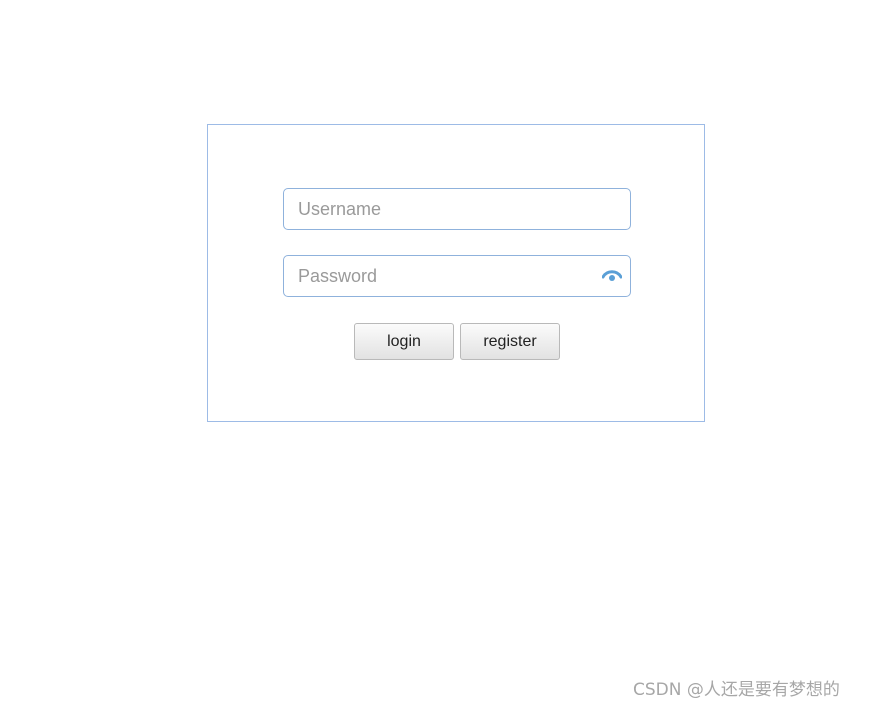  Describe the element at coordinates (612, 276) in the screenshot. I see `eye-icon` at that location.